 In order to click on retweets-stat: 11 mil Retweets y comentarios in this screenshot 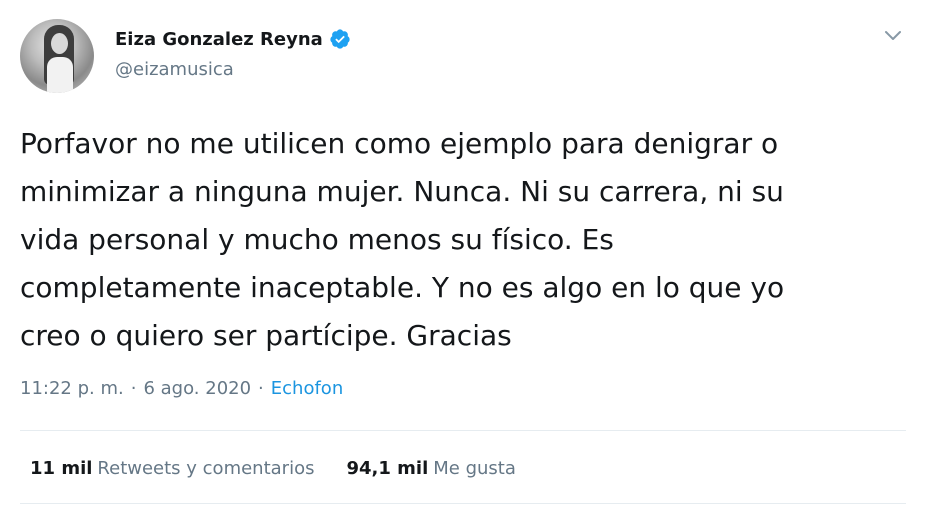, I will do `click(172, 468)`.